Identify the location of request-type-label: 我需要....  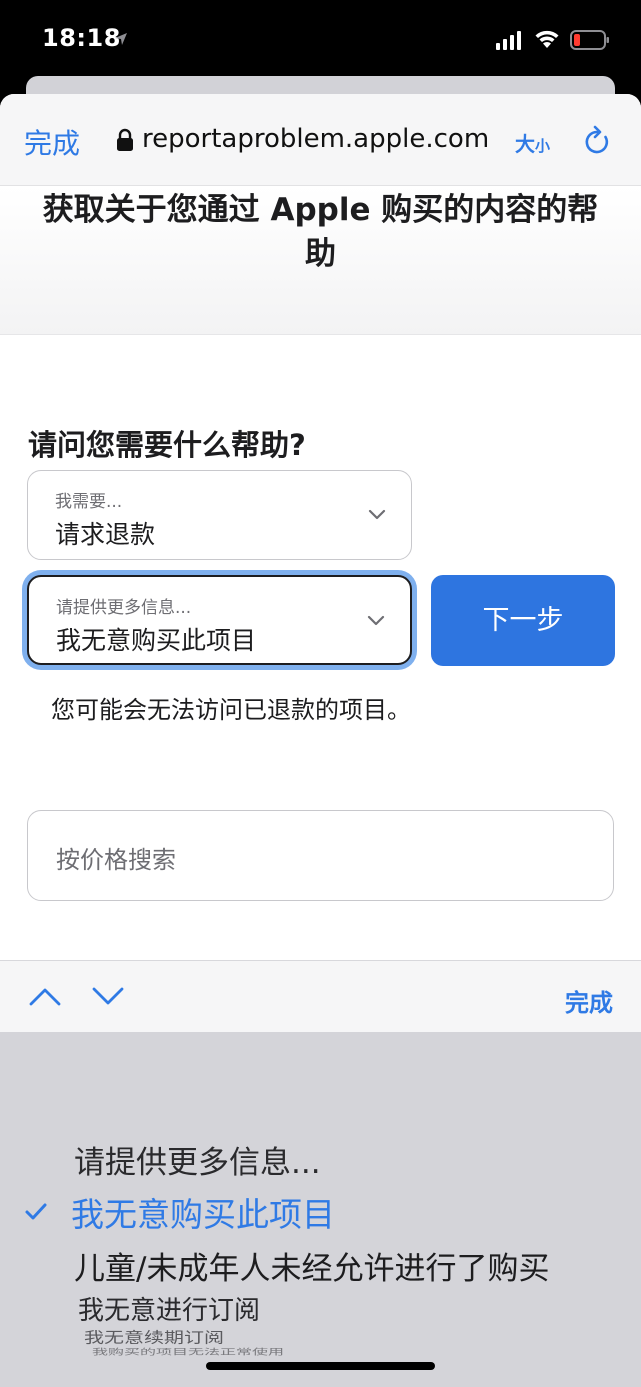
(89, 502).